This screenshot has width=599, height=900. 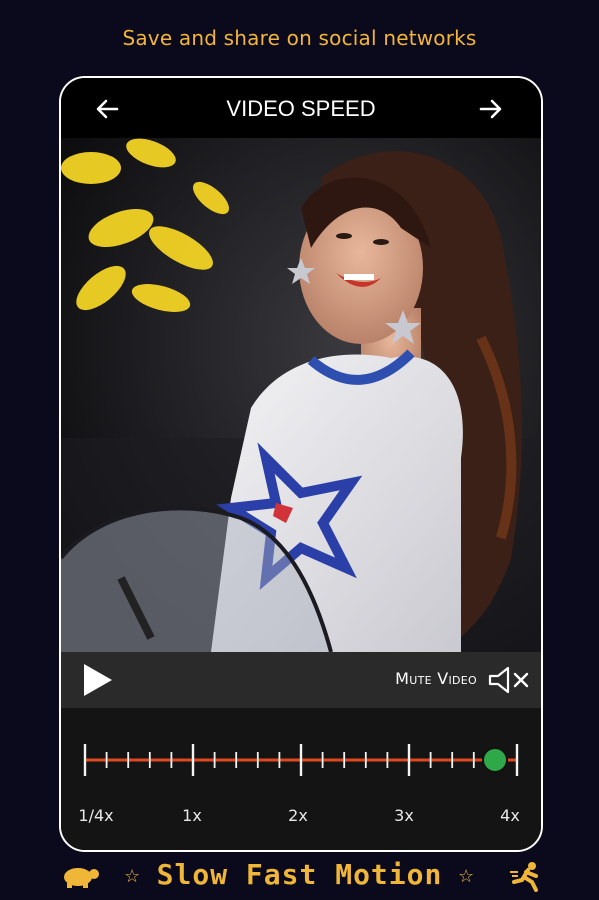 What do you see at coordinates (98, 680) in the screenshot?
I see `play-icon` at bounding box center [98, 680].